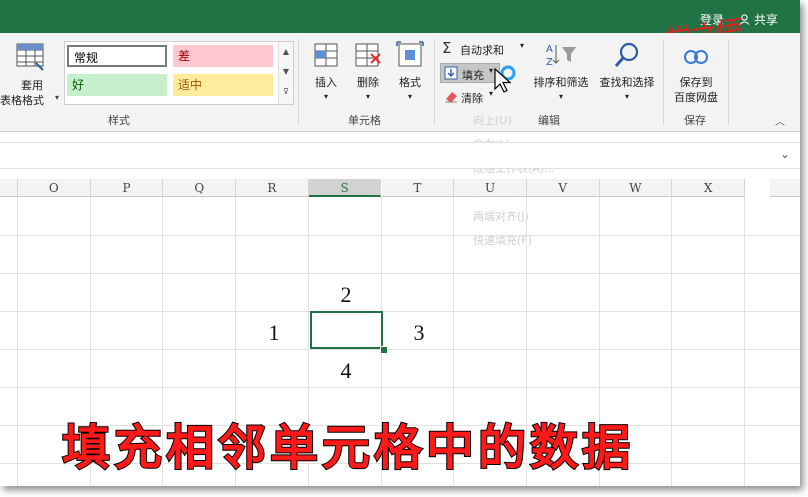 Image resolution: width=808 pixels, height=497 pixels. I want to click on cell-s-below: 4, so click(346, 371).